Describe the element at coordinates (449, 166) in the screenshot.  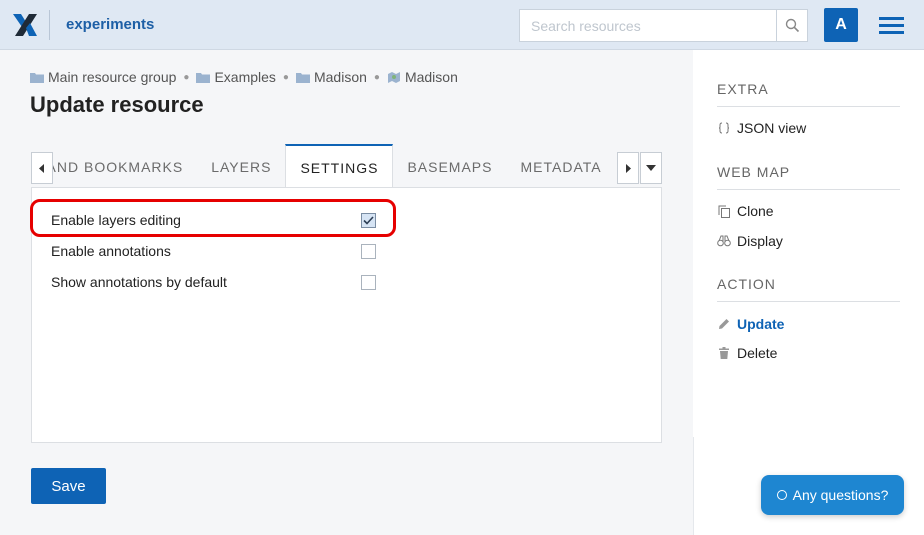
I see `tab-basemaps: BASEMAPS` at that location.